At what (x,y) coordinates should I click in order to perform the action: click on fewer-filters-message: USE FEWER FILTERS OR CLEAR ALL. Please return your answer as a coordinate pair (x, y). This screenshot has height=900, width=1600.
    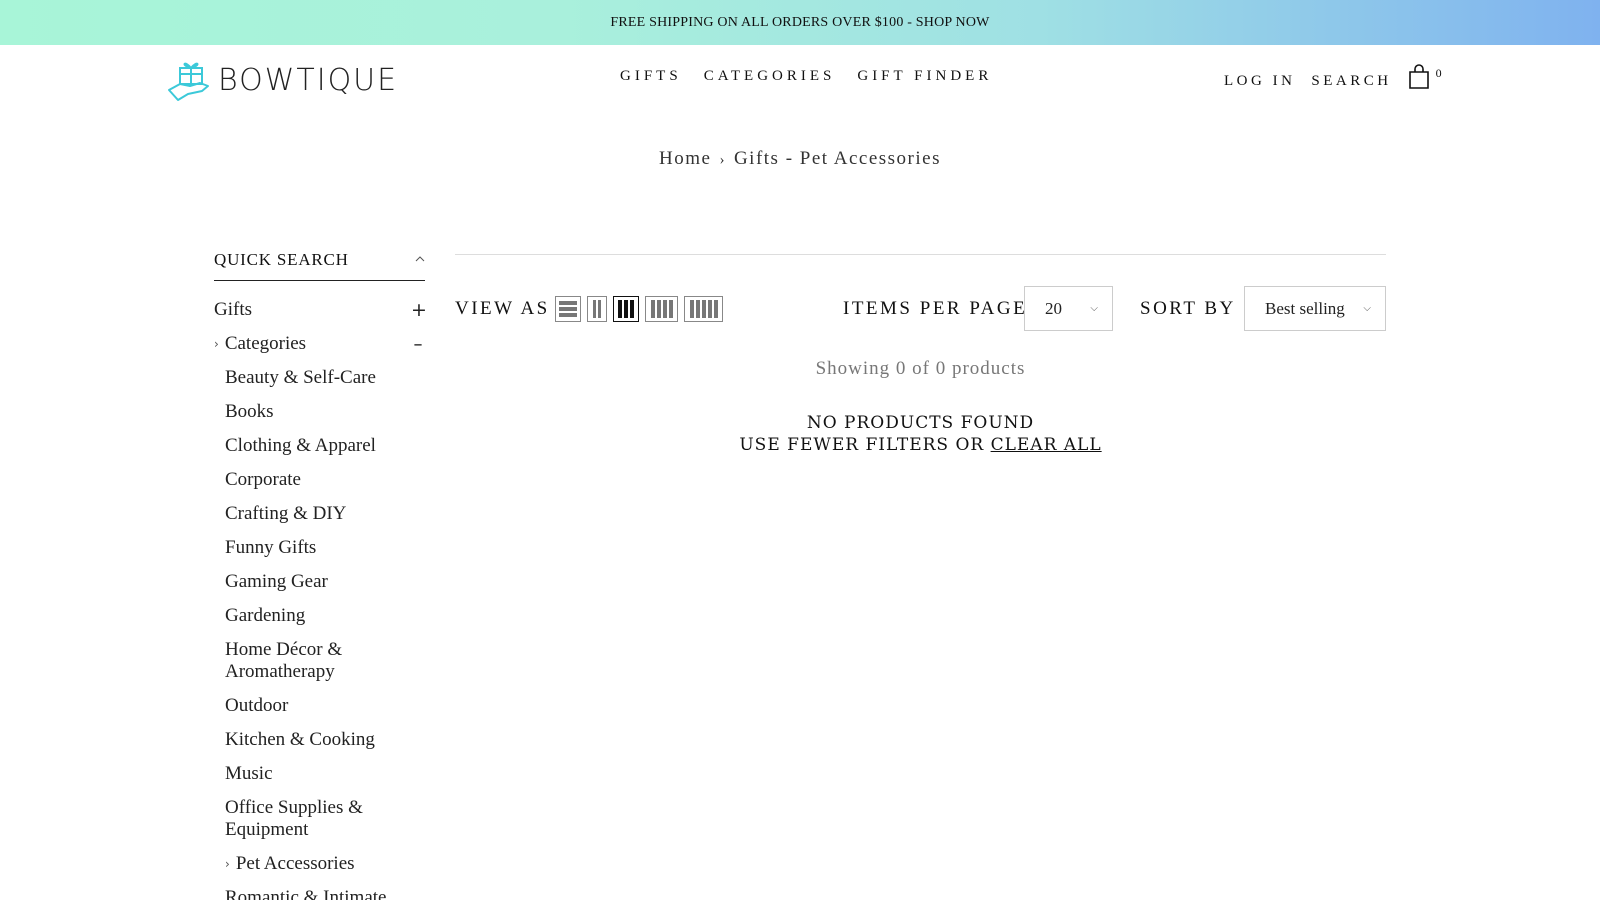
    Looking at the image, I should click on (920, 445).